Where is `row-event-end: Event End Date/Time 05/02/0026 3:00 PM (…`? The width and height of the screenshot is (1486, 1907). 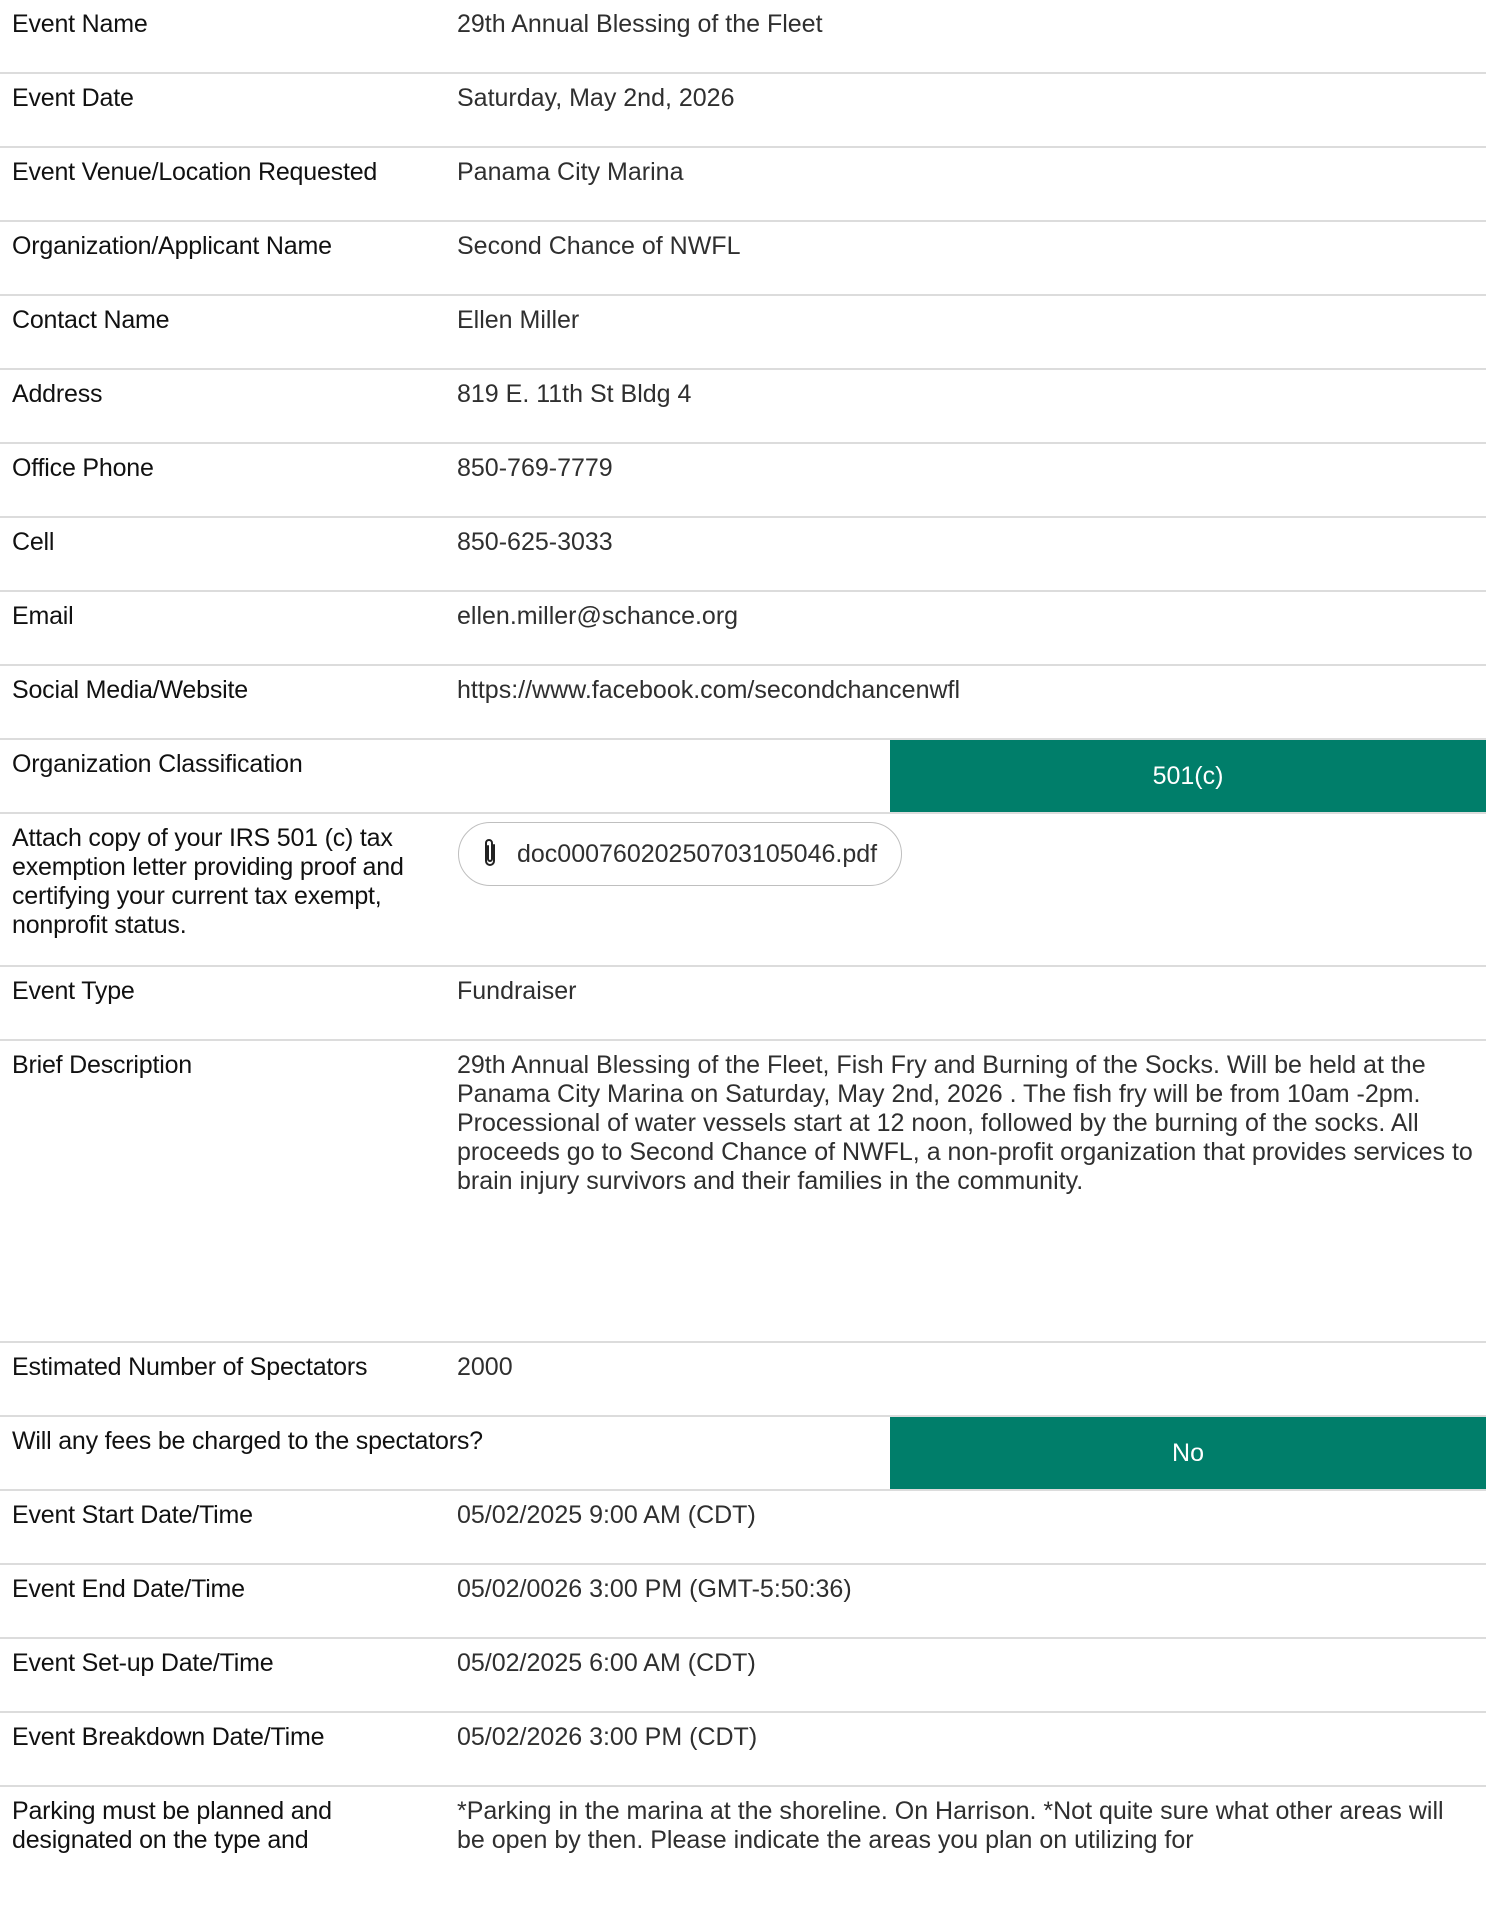
row-event-end: Event End Date/Time 05/02/0026 3:00 PM (… is located at coordinates (743, 1602).